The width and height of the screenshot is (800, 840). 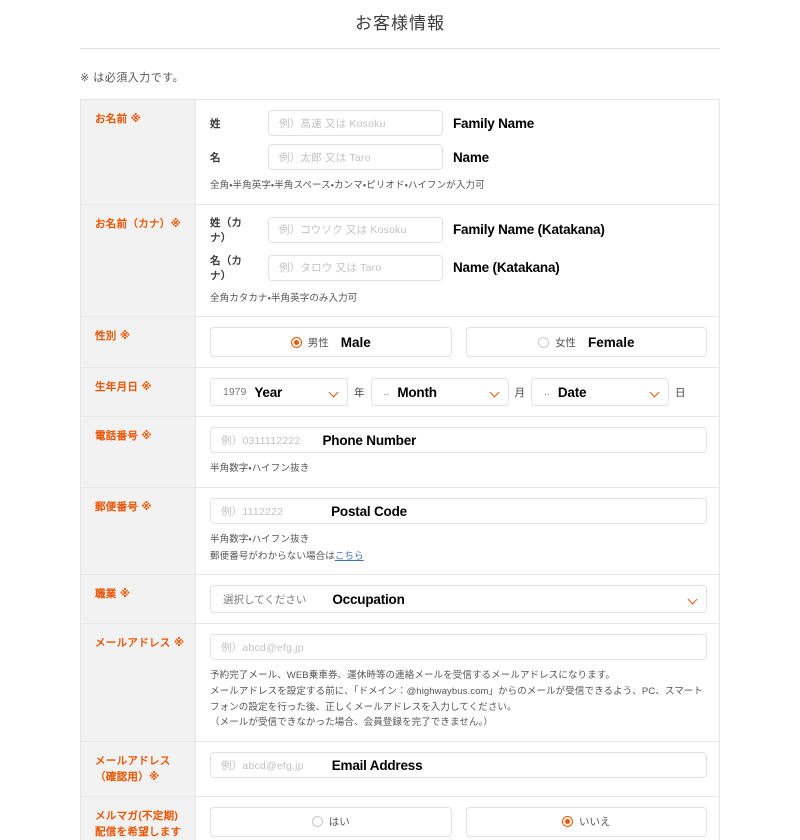 What do you see at coordinates (133, 761) in the screenshot?
I see `row-label-email-confirm-line1: メールアドレス` at bounding box center [133, 761].